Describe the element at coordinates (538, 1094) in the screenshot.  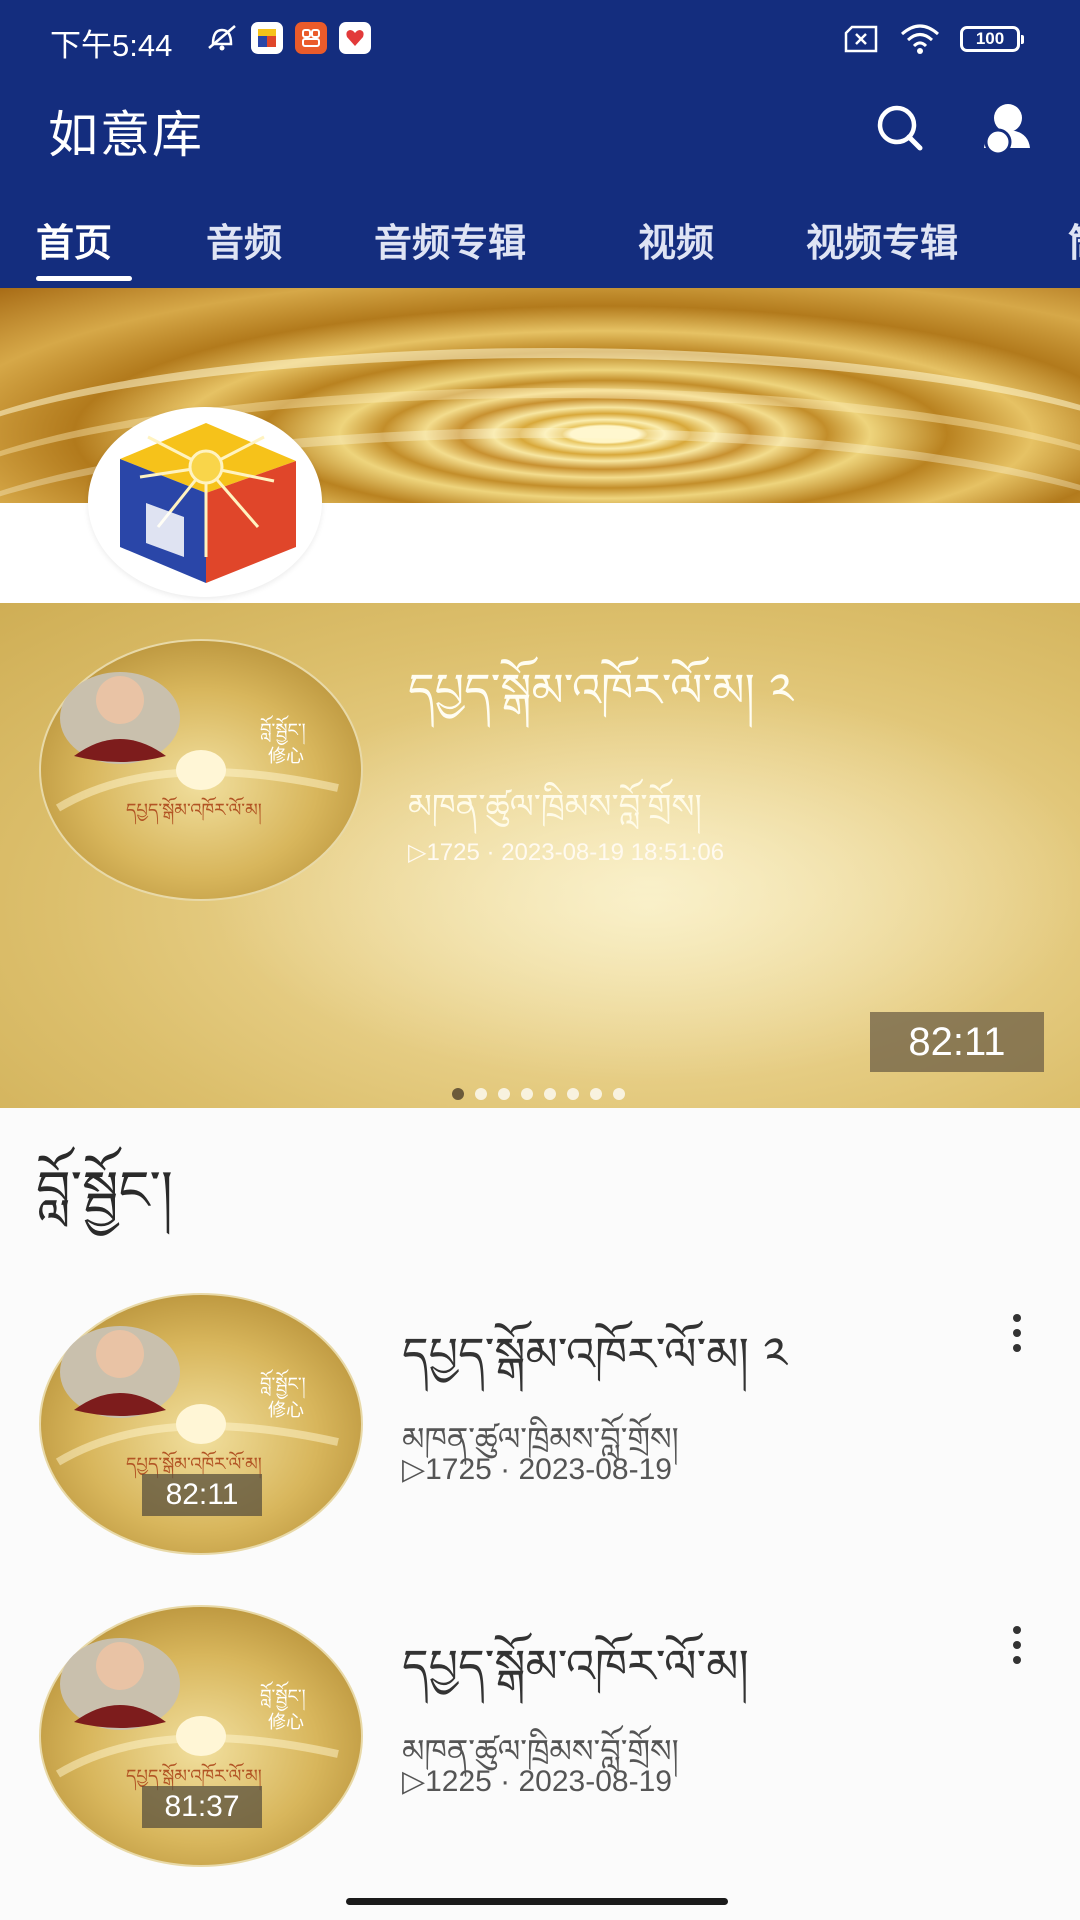
I see `carousel-pagination` at that location.